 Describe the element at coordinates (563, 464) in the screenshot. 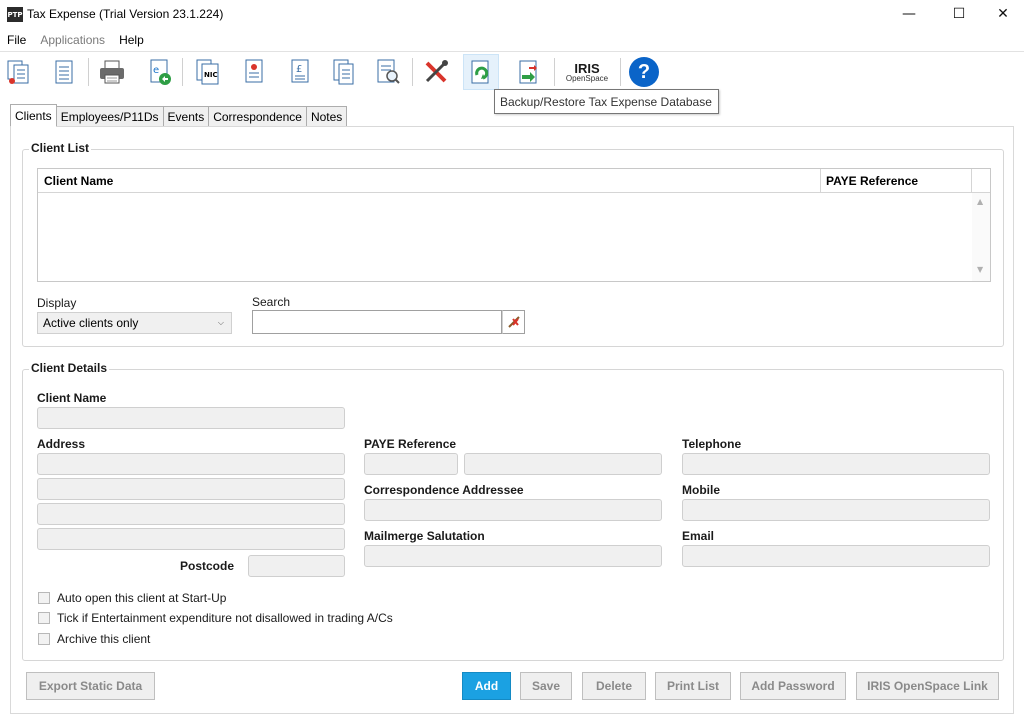

I see `paye-reference-field` at that location.